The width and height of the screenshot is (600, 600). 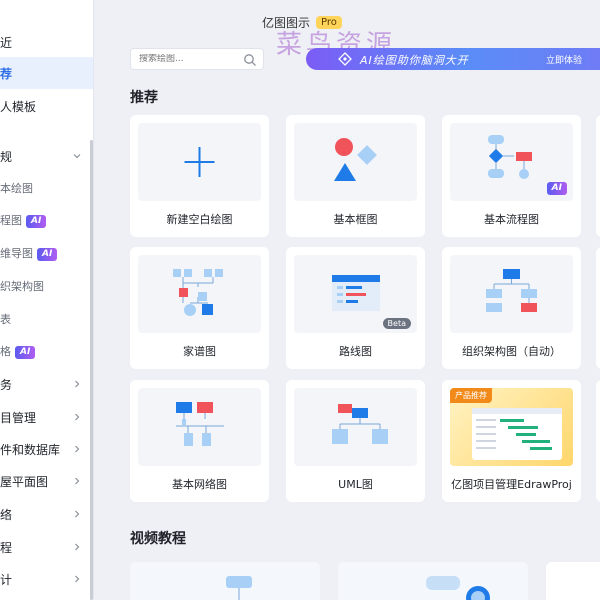 What do you see at coordinates (5, 319) in the screenshot?
I see `sidebar-item-label: 表` at bounding box center [5, 319].